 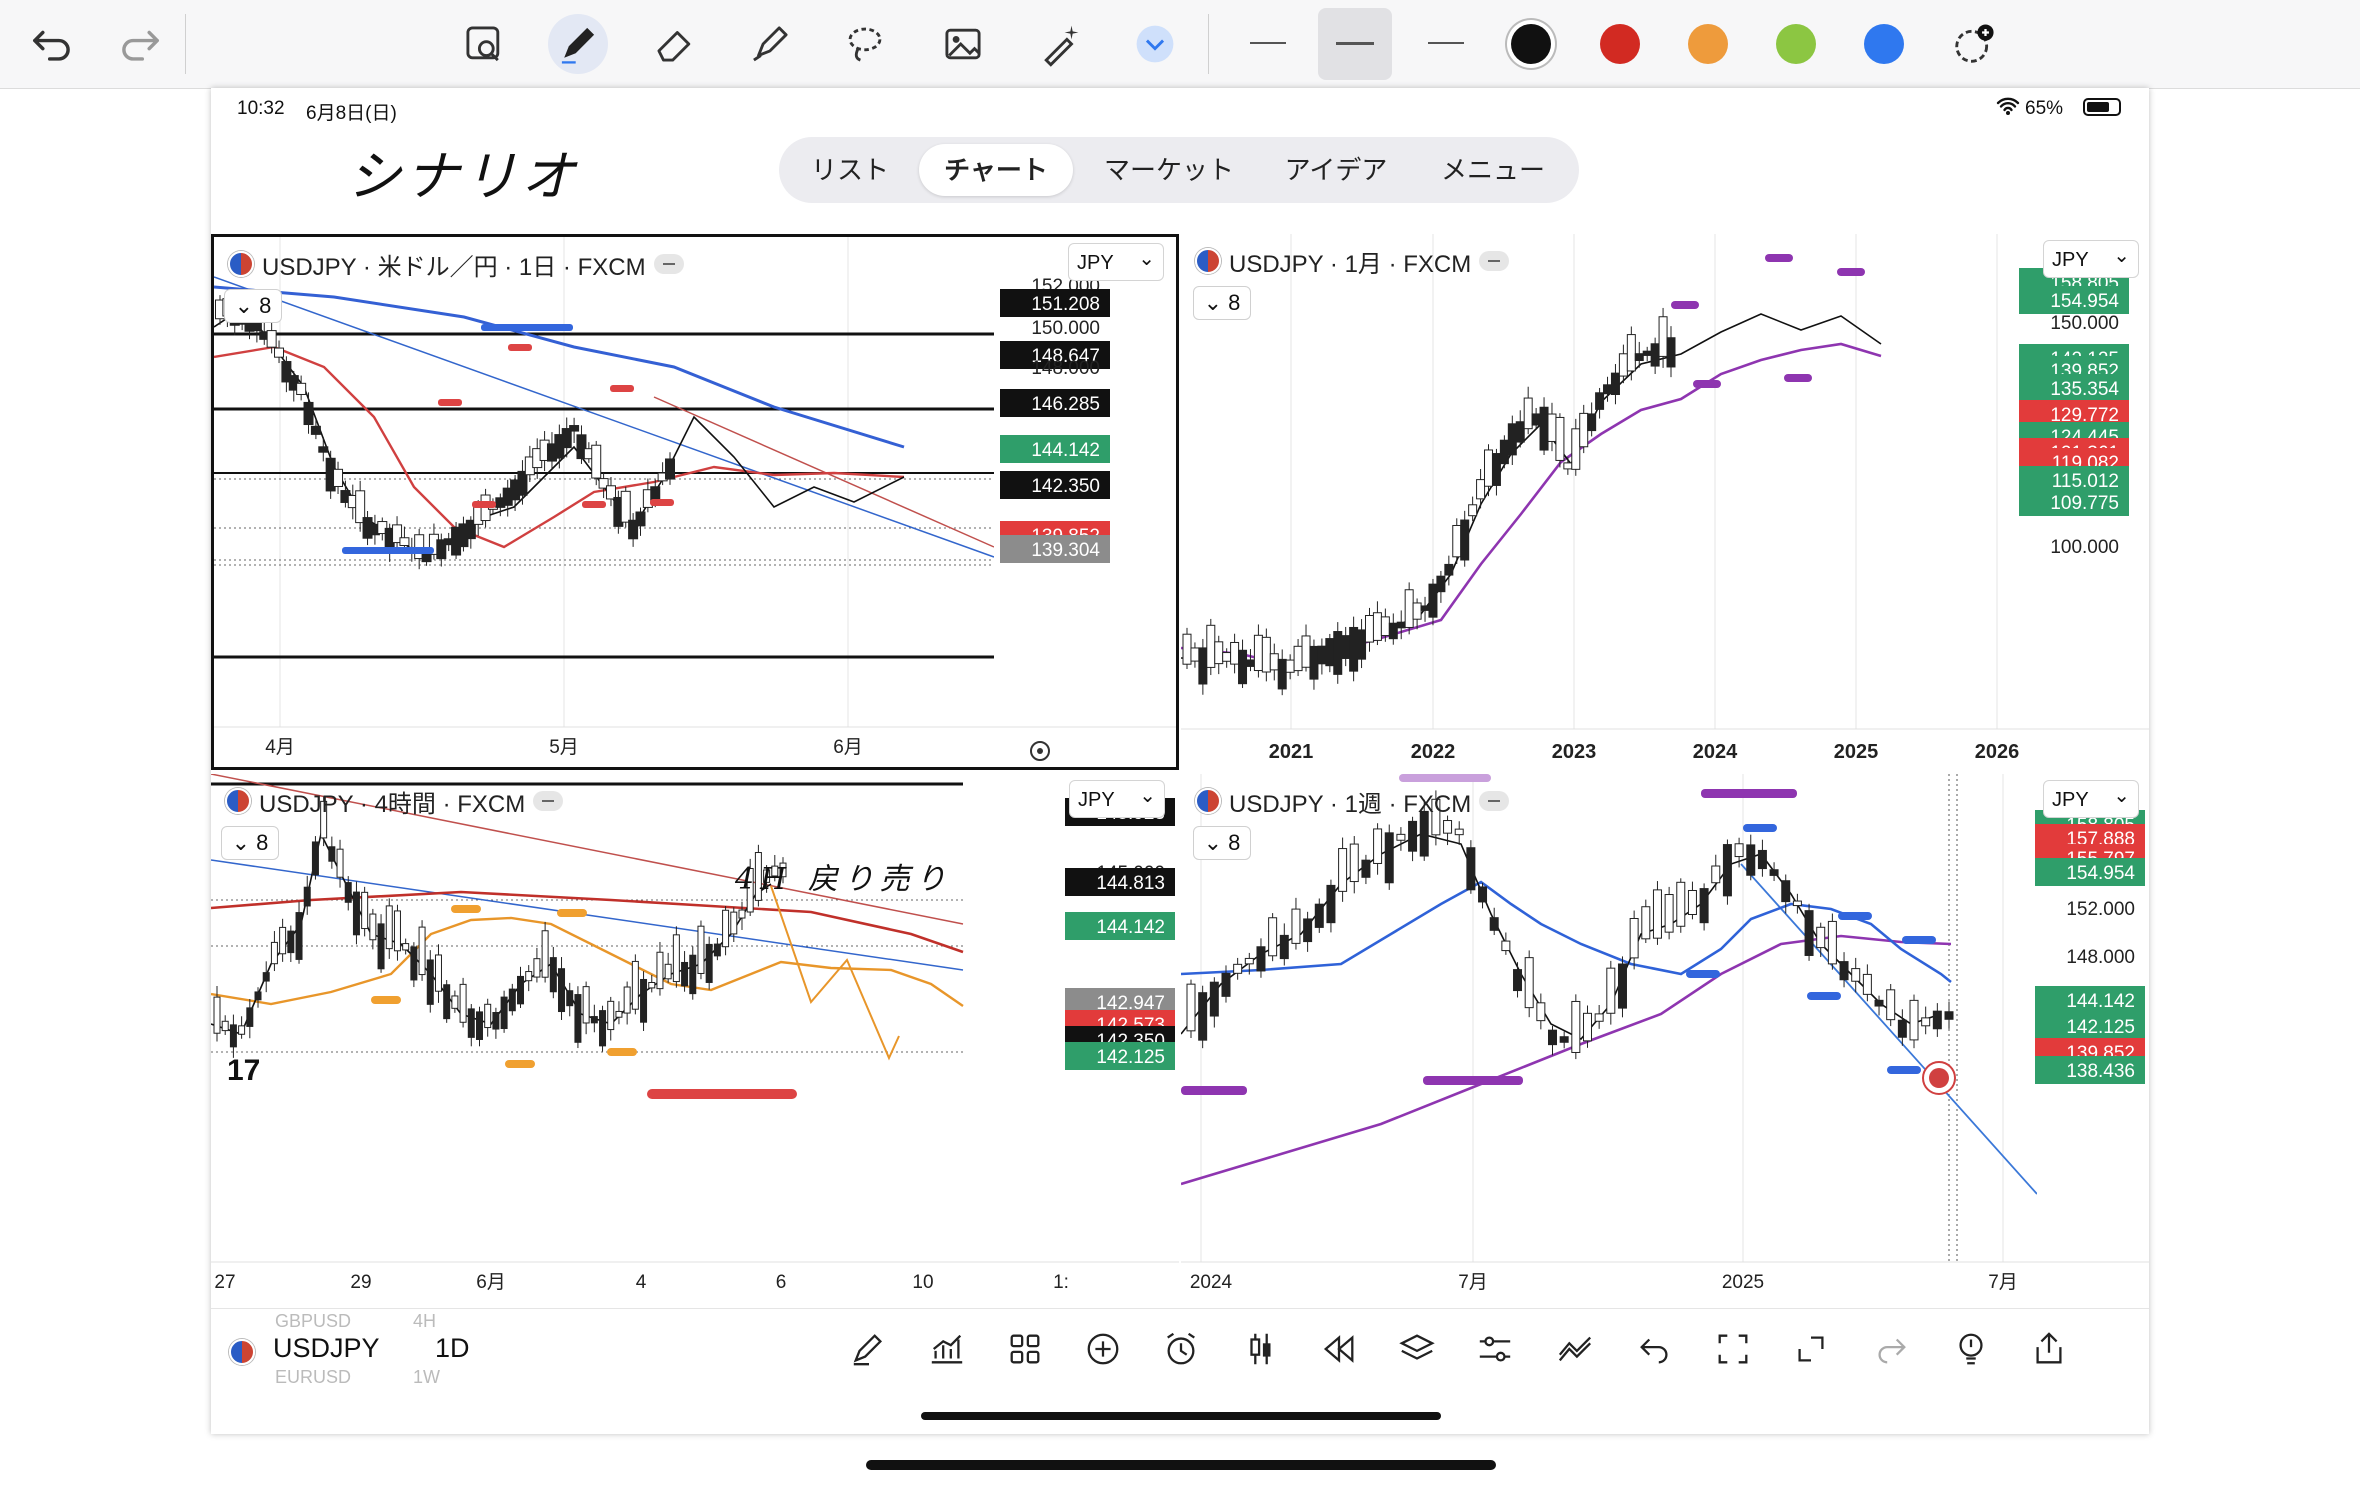 What do you see at coordinates (262, 842) in the screenshot?
I see `indicator-count: 8` at bounding box center [262, 842].